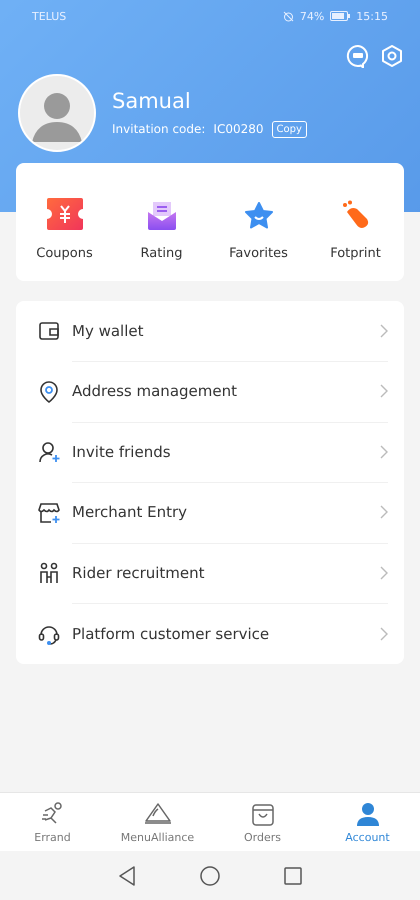 The width and height of the screenshot is (420, 900). Describe the element at coordinates (367, 813) in the screenshot. I see `person-icon` at that location.